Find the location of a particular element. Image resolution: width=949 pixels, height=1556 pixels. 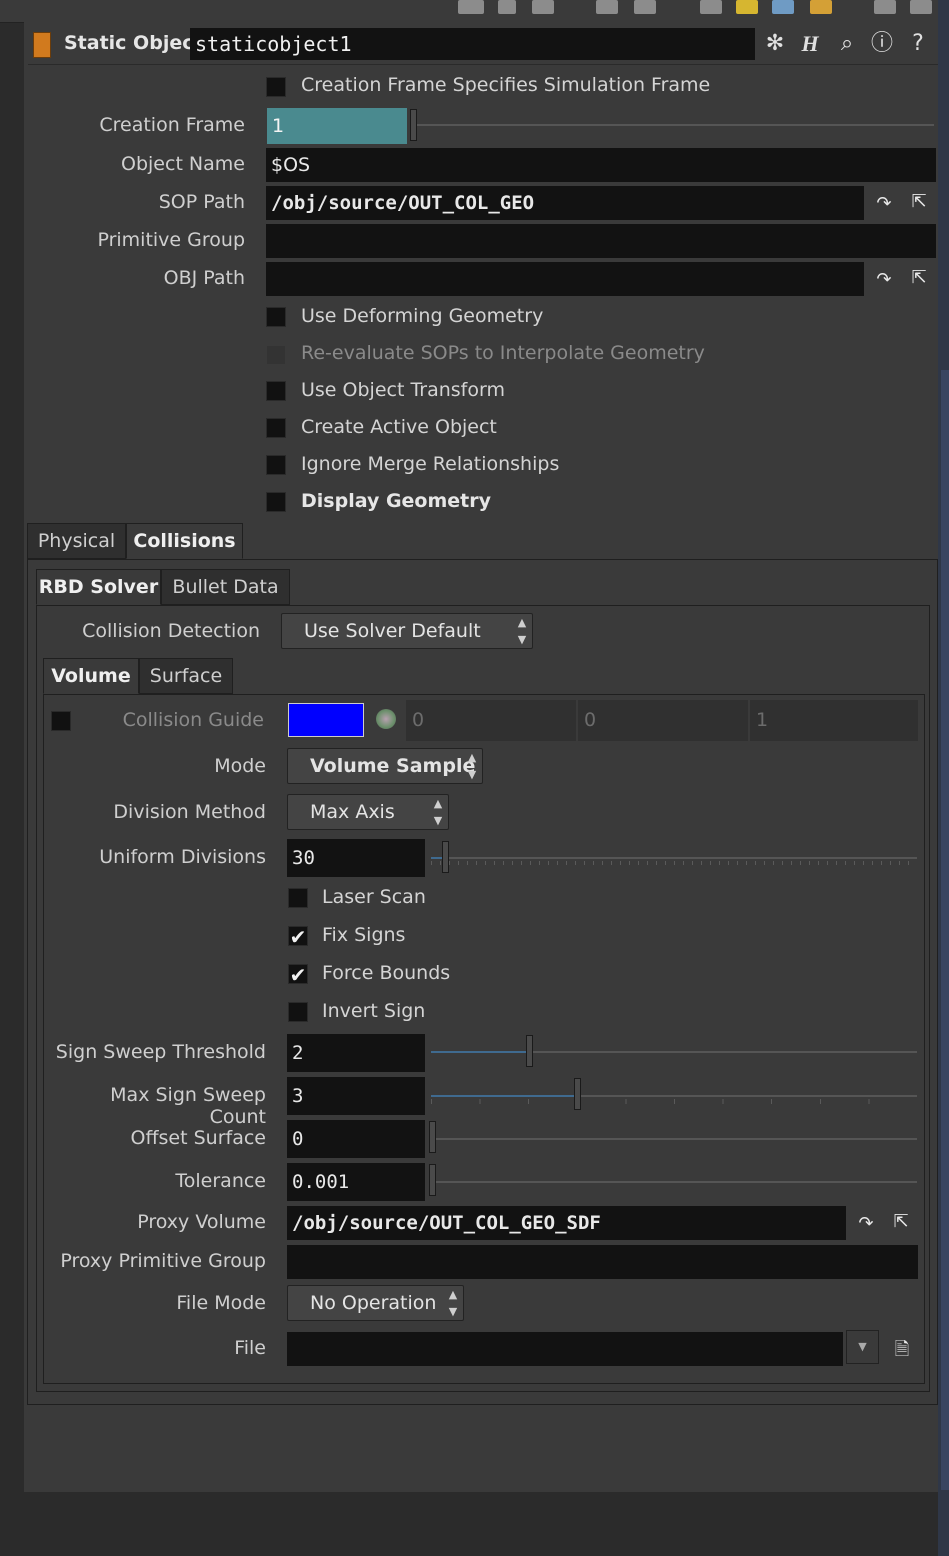

division-method-menu: Max Axis ▲ ▼ is located at coordinates (368, 812).